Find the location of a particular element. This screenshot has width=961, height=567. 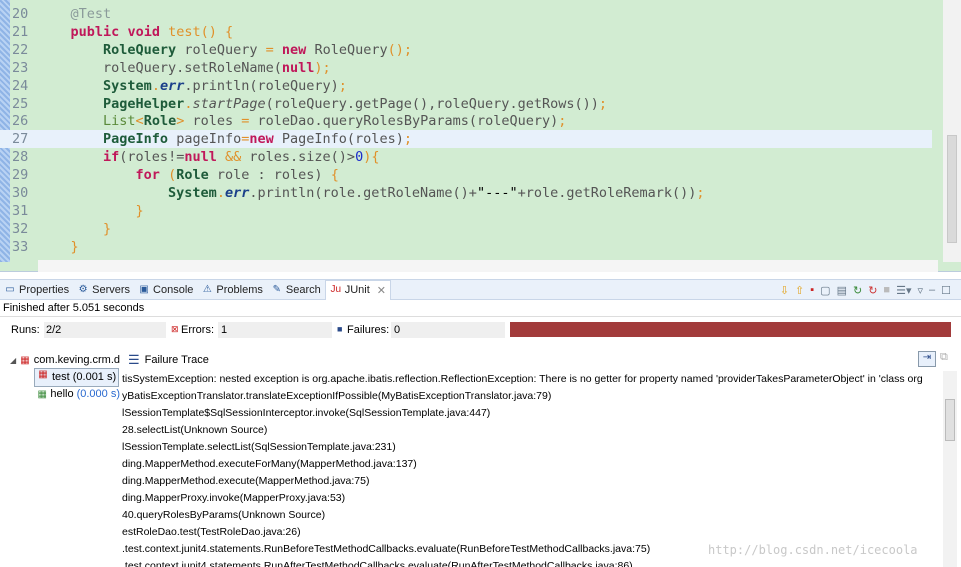

code-line: 21 public void test() { is located at coordinates (466, 32).